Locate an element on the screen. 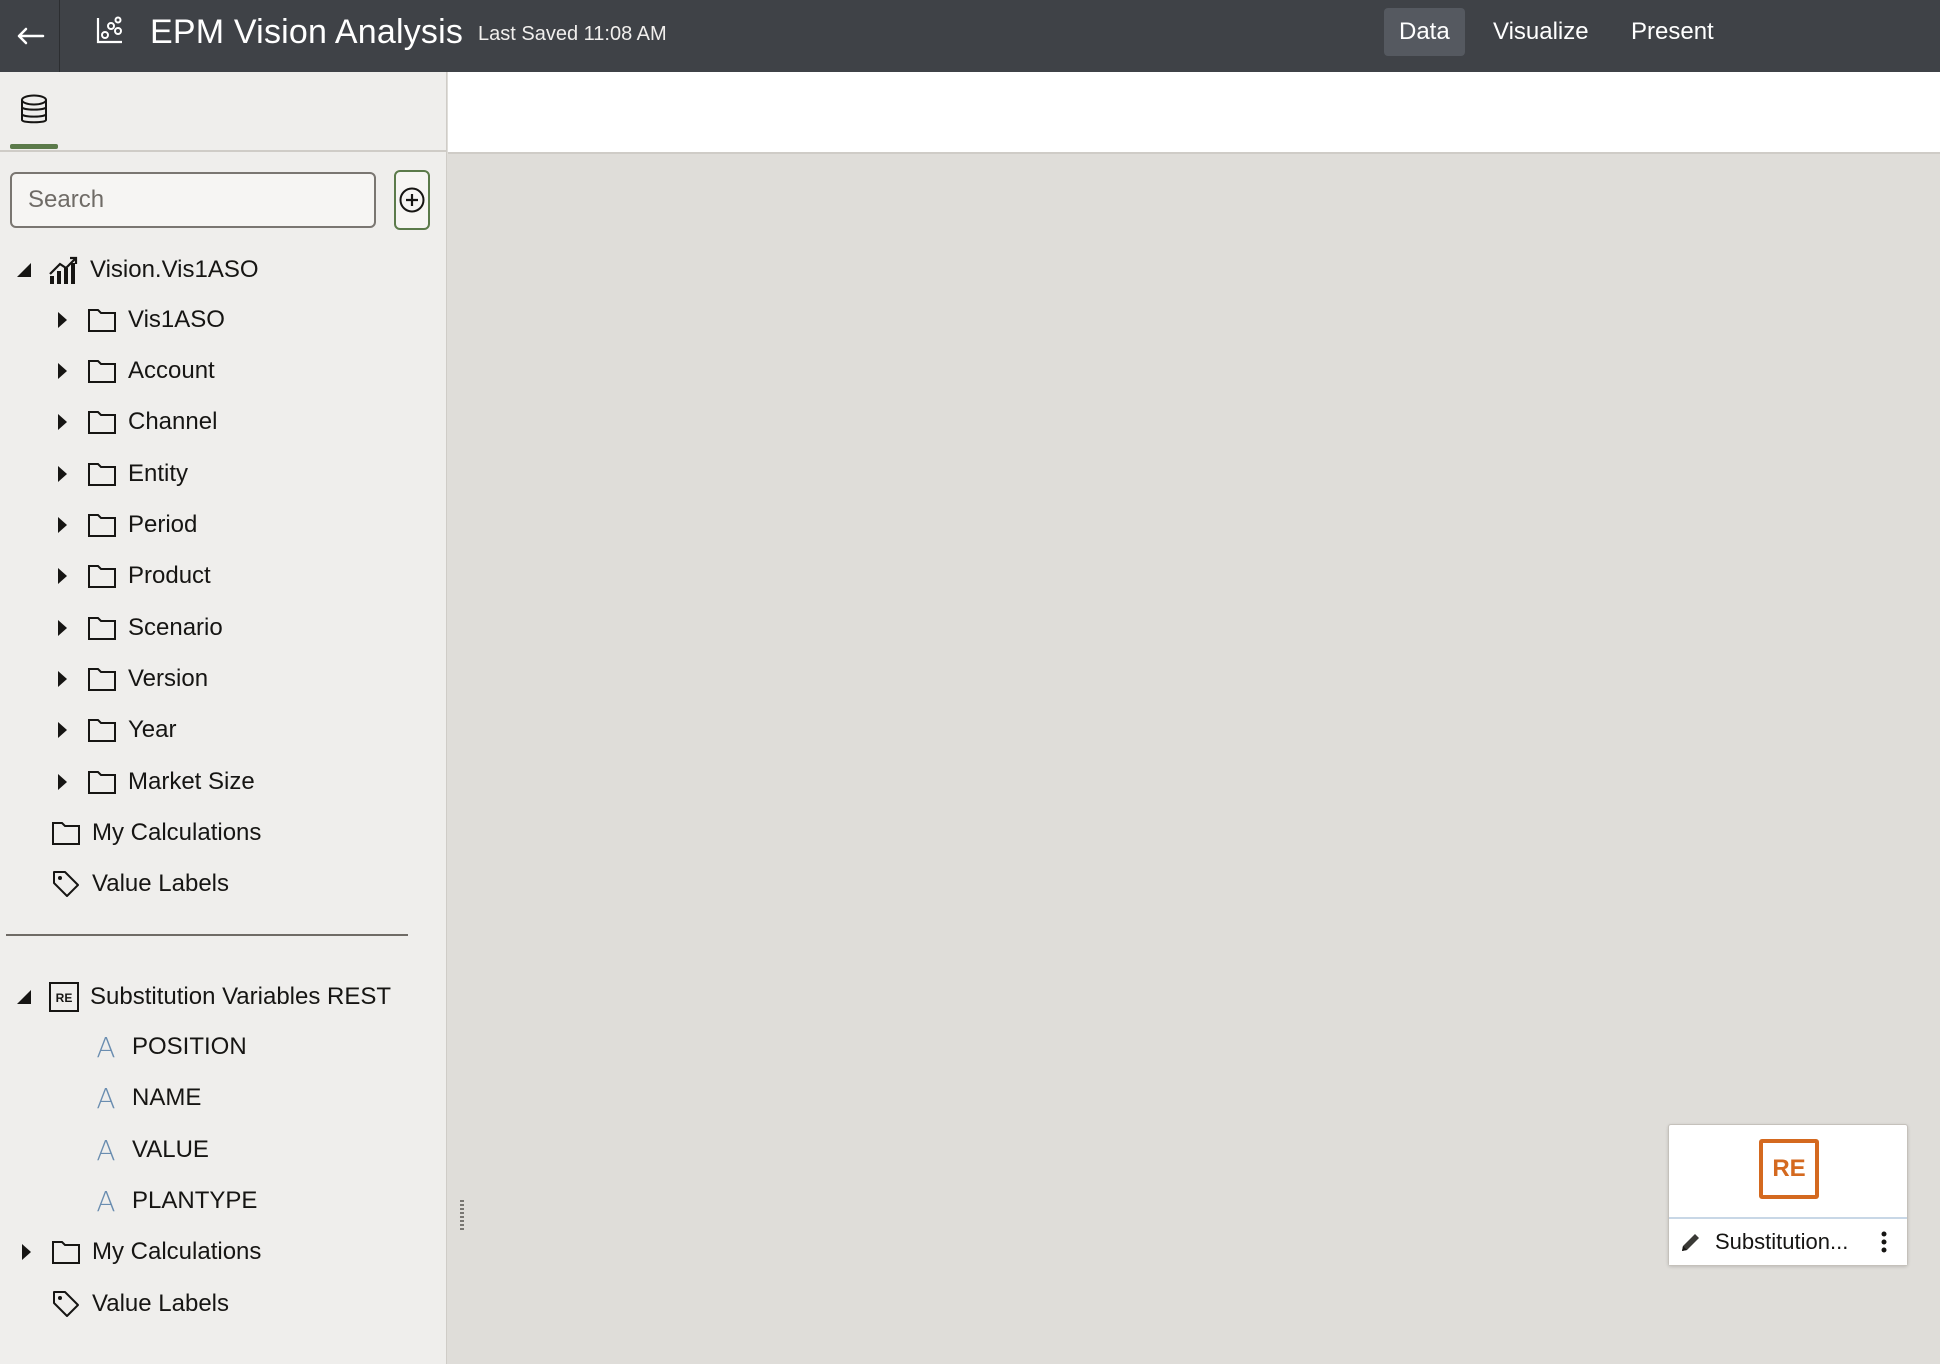 This screenshot has width=1940, height=1364. card-menu-button is located at coordinates (1884, 1242).